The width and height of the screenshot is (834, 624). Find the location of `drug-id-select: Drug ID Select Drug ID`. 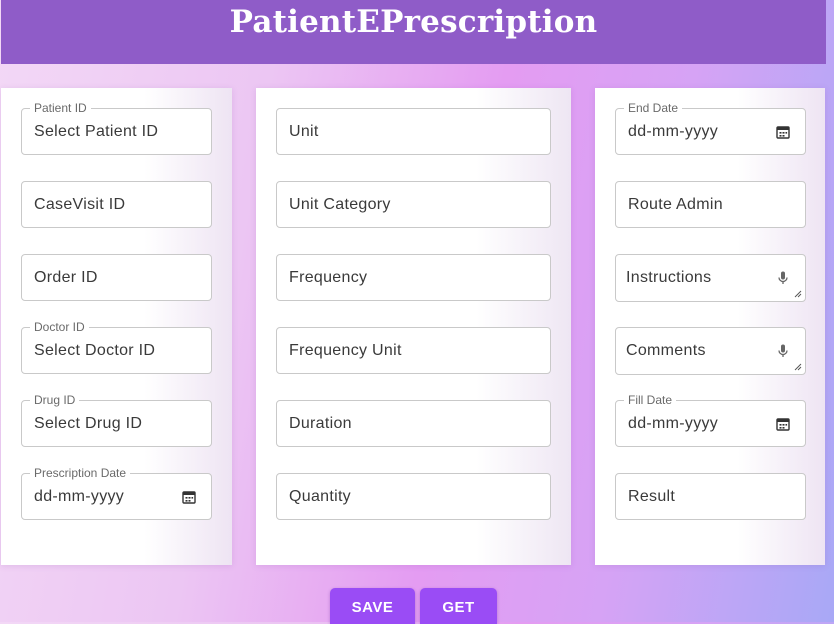

drug-id-select: Drug ID Select Drug ID is located at coordinates (116, 420).